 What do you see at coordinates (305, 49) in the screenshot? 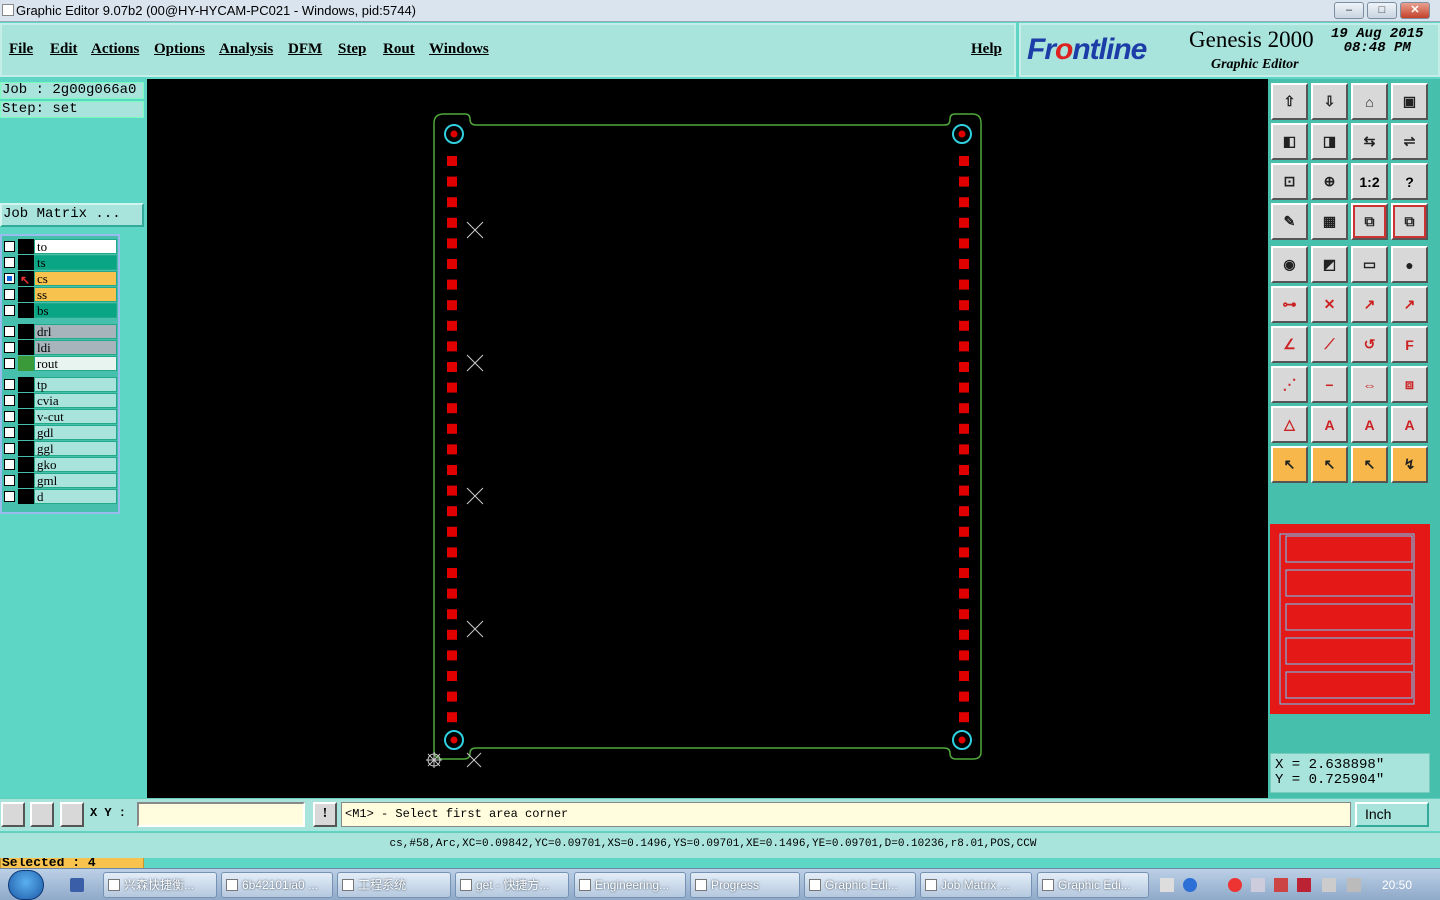
I see `menu-dfm: DFM` at bounding box center [305, 49].